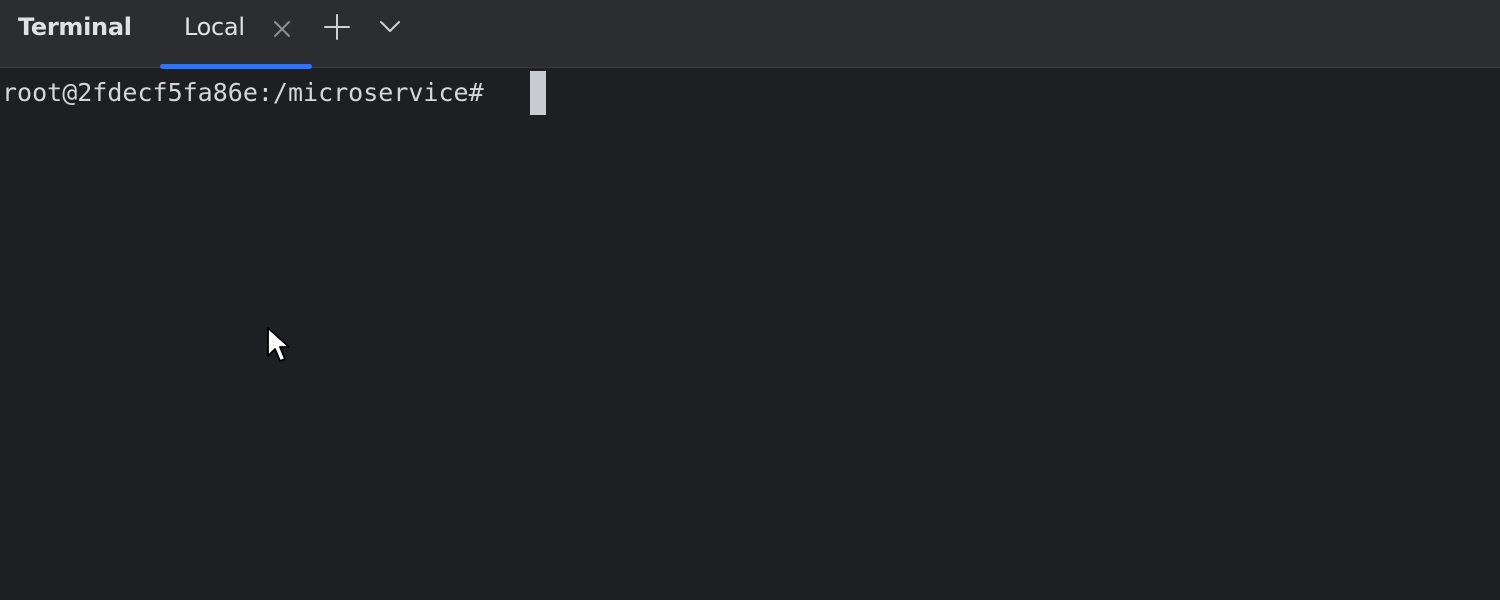 This screenshot has width=1500, height=600. Describe the element at coordinates (750, 34) in the screenshot. I see `tool-window-header: Terminal Local` at that location.